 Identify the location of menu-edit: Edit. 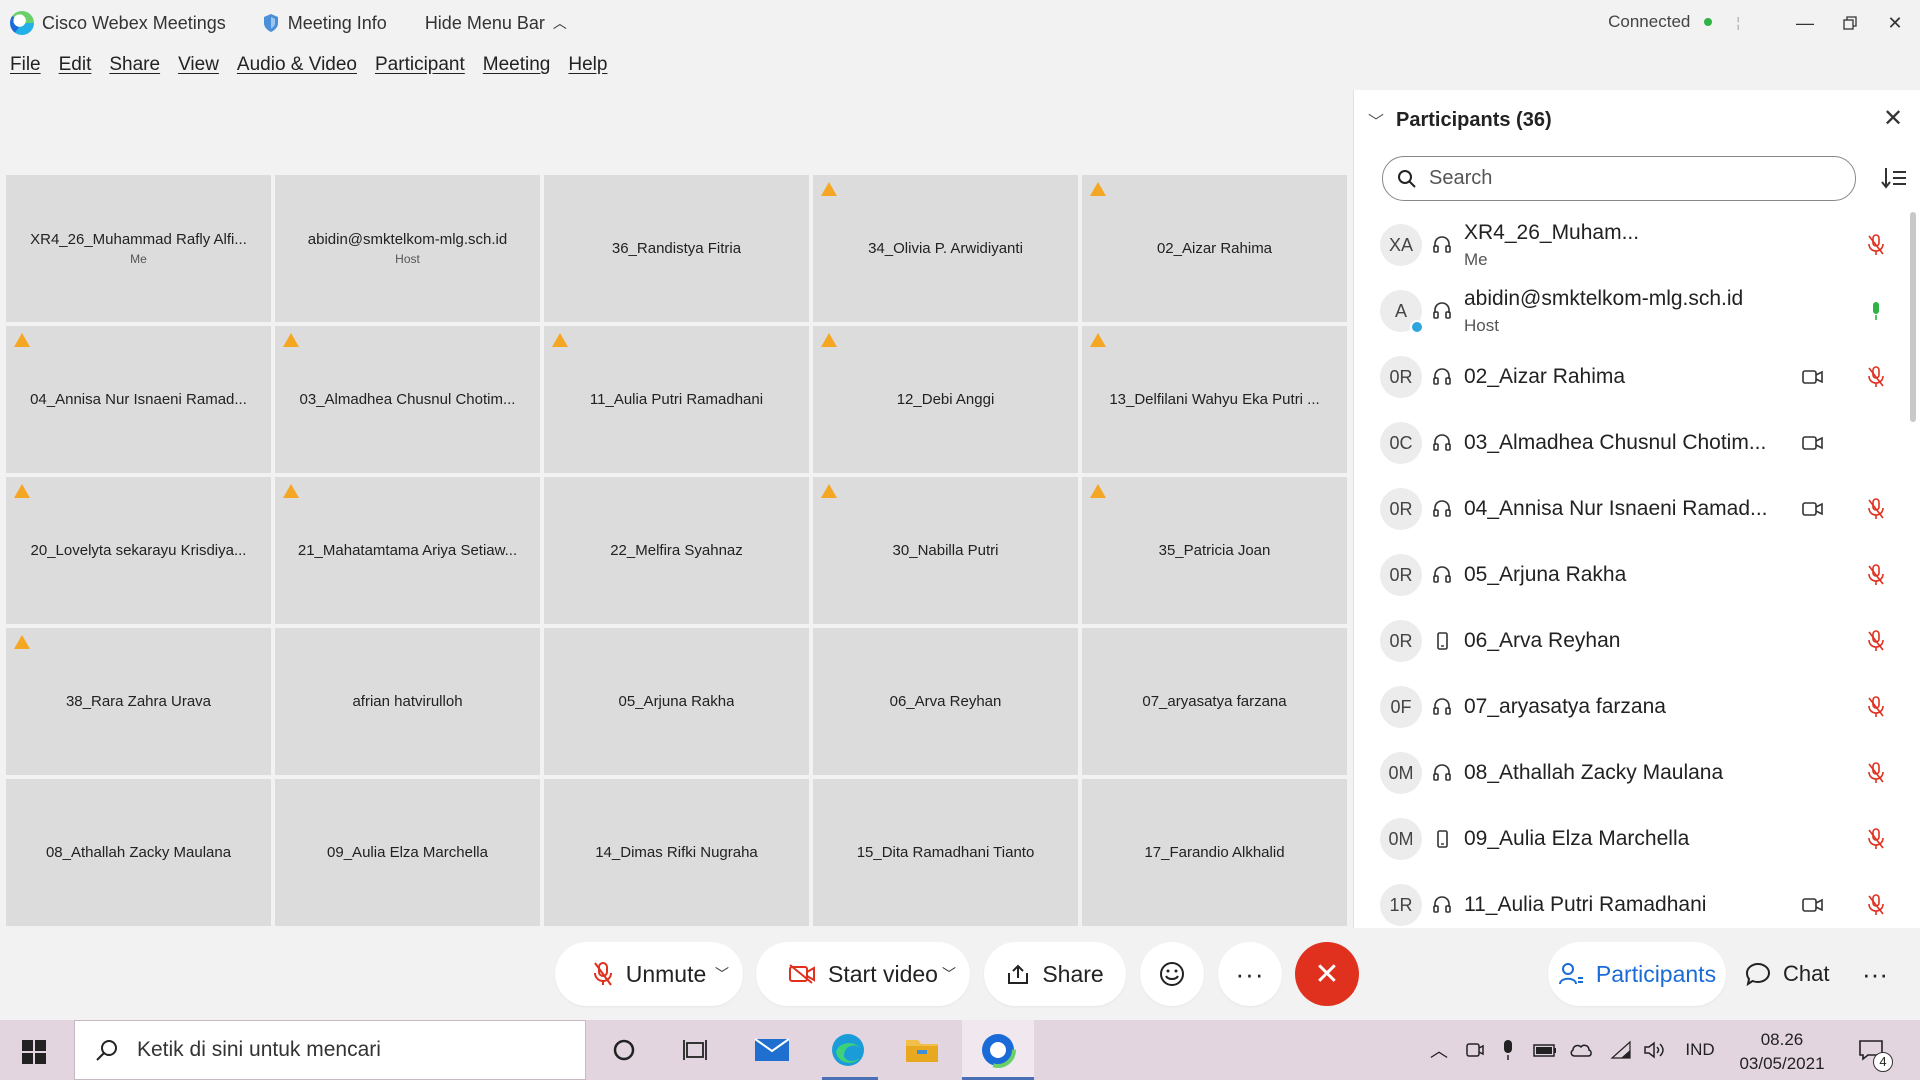
(75, 69).